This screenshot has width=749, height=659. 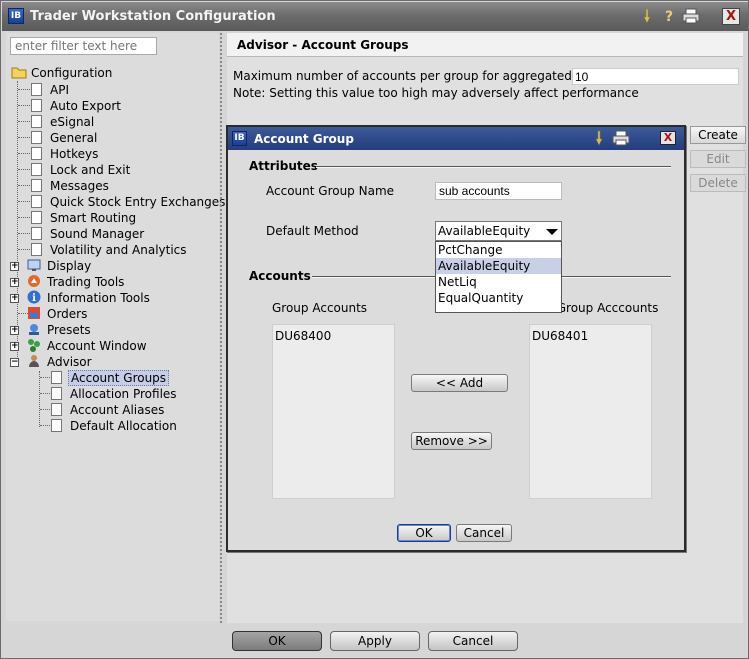 I want to click on option-availableequity: AvailableEquity, so click(x=498, y=266).